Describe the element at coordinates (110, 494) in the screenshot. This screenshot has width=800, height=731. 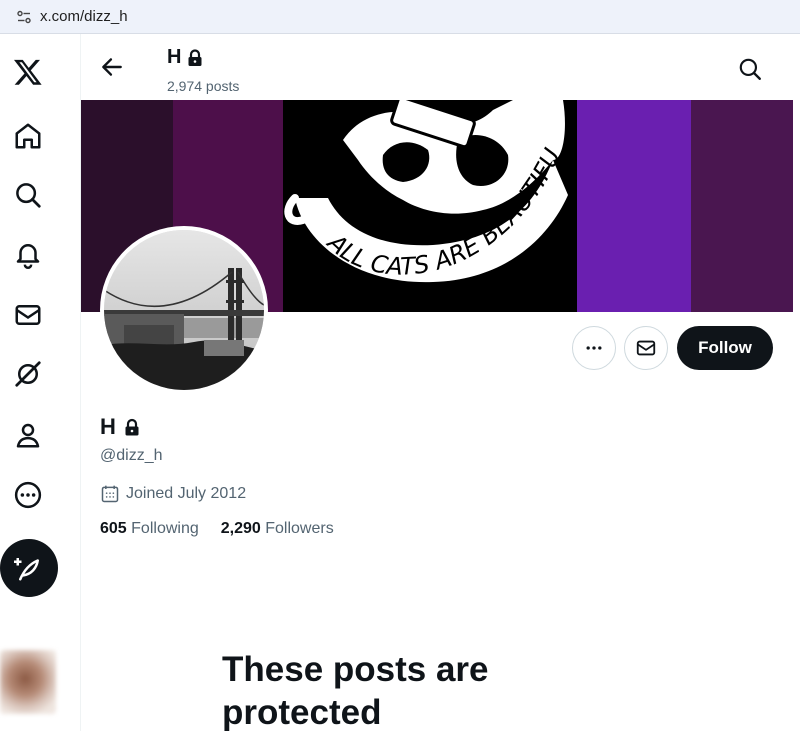
I see `calendar-icon` at that location.